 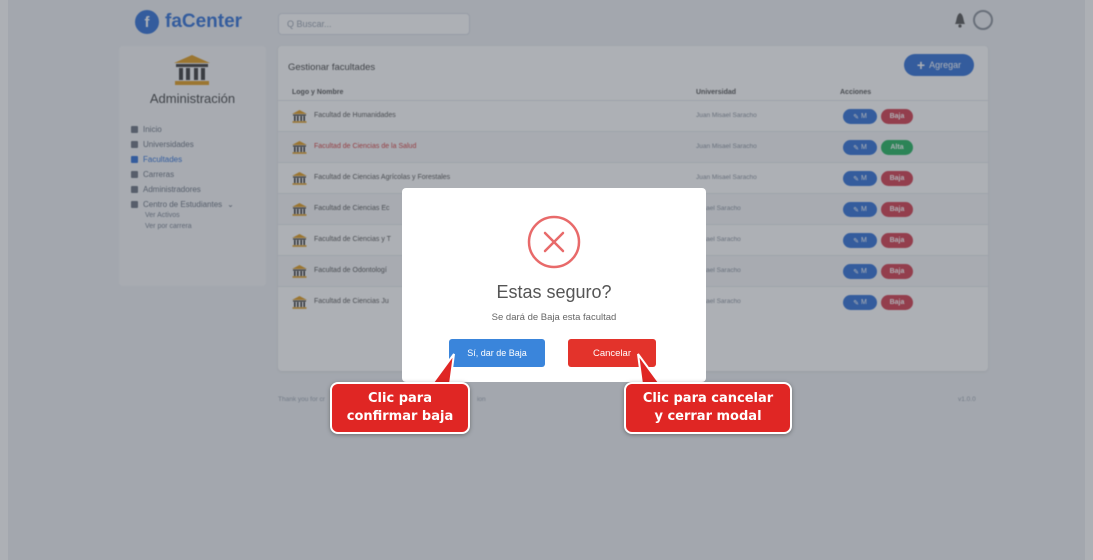 I want to click on callout-cancel-line1: Clic para cancelar, so click(x=708, y=398).